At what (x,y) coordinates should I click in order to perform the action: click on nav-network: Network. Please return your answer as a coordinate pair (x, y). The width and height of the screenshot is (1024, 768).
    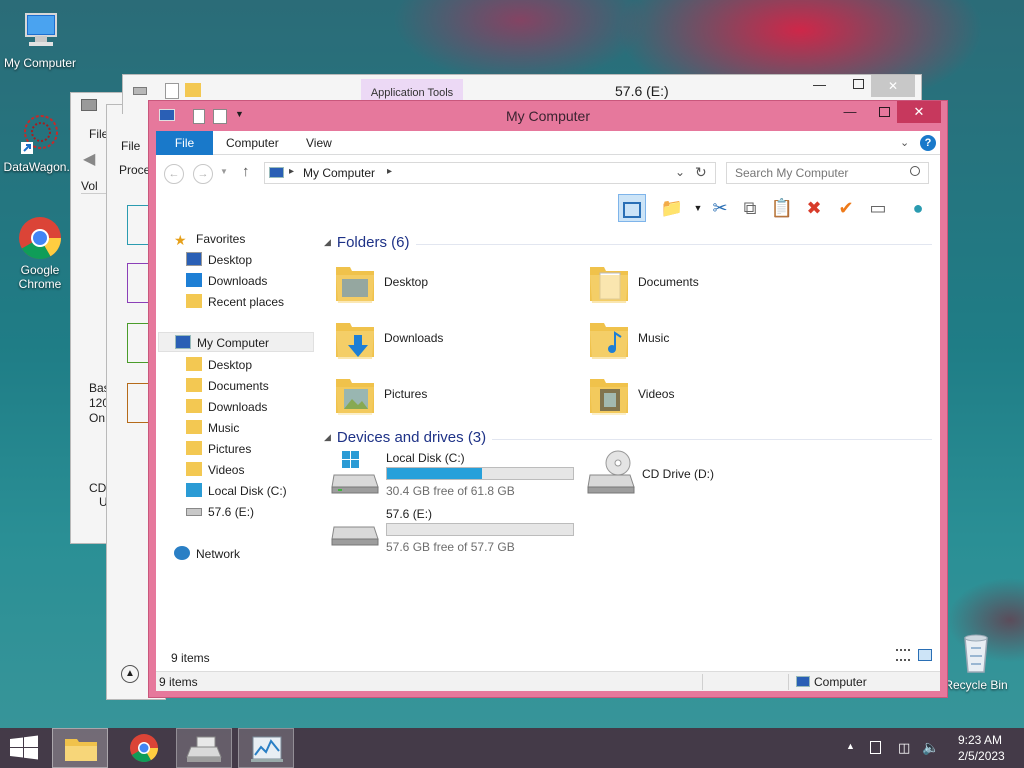
    Looking at the image, I should click on (207, 554).